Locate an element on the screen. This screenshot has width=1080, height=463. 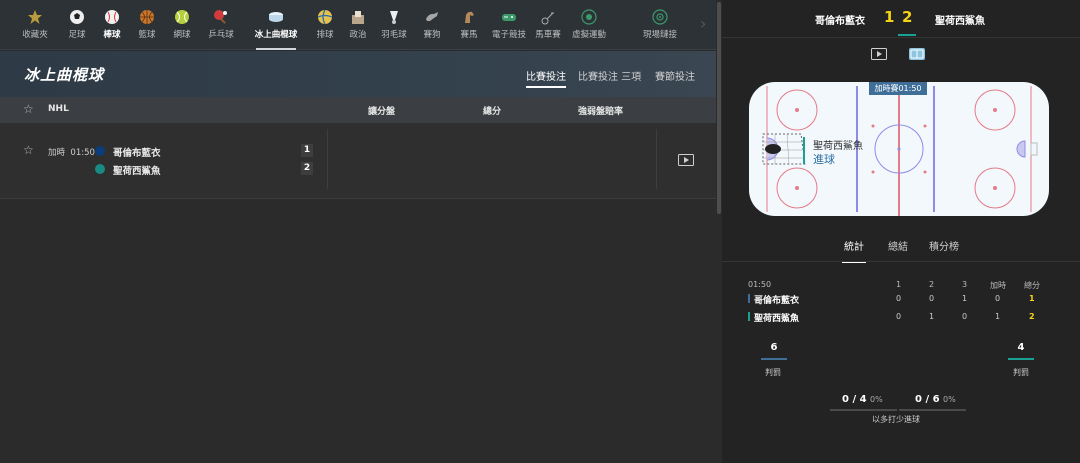
home-powerplay-bar is located at coordinates (863, 410).